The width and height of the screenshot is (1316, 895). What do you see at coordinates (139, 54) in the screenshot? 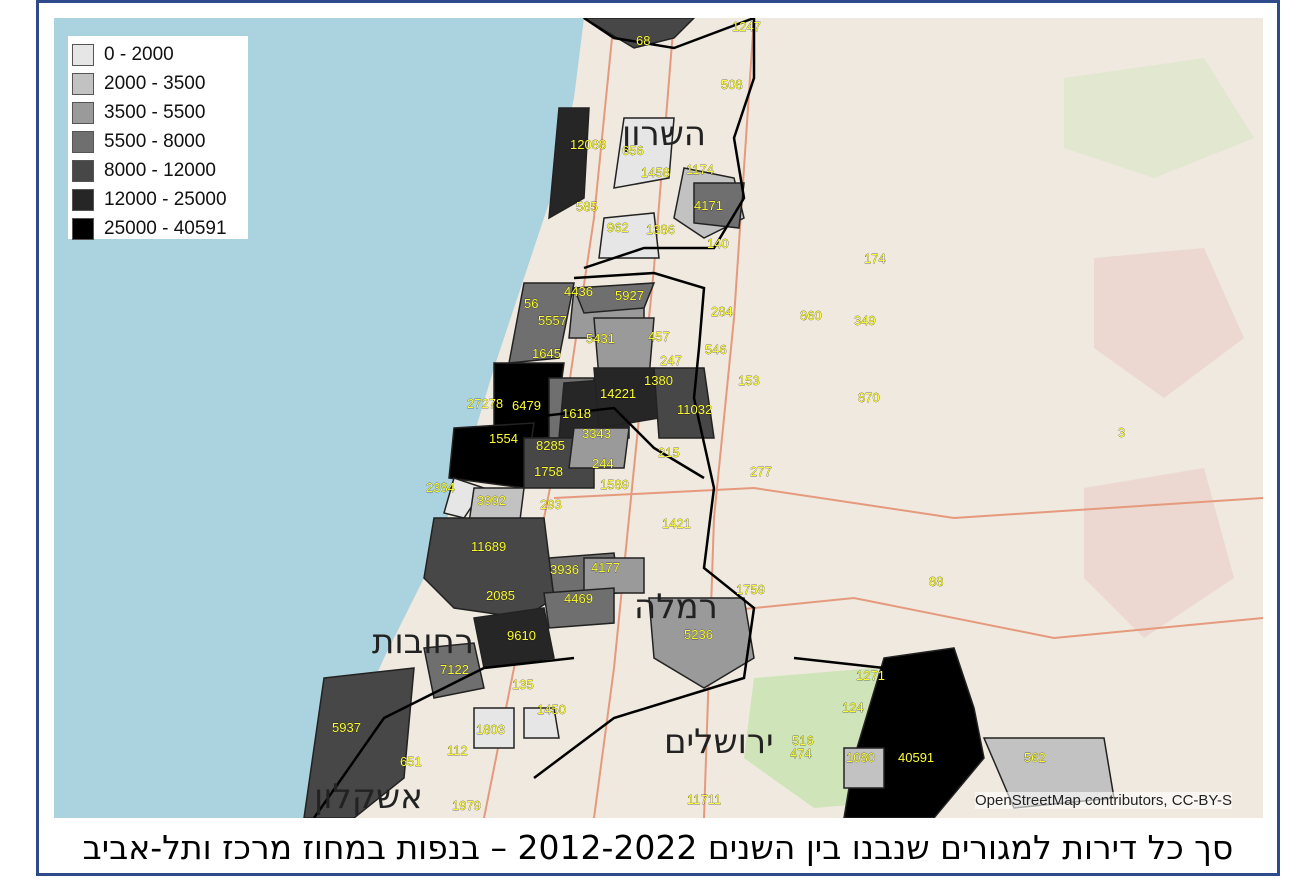
I see `legend-label: 0 - 2000` at bounding box center [139, 54].